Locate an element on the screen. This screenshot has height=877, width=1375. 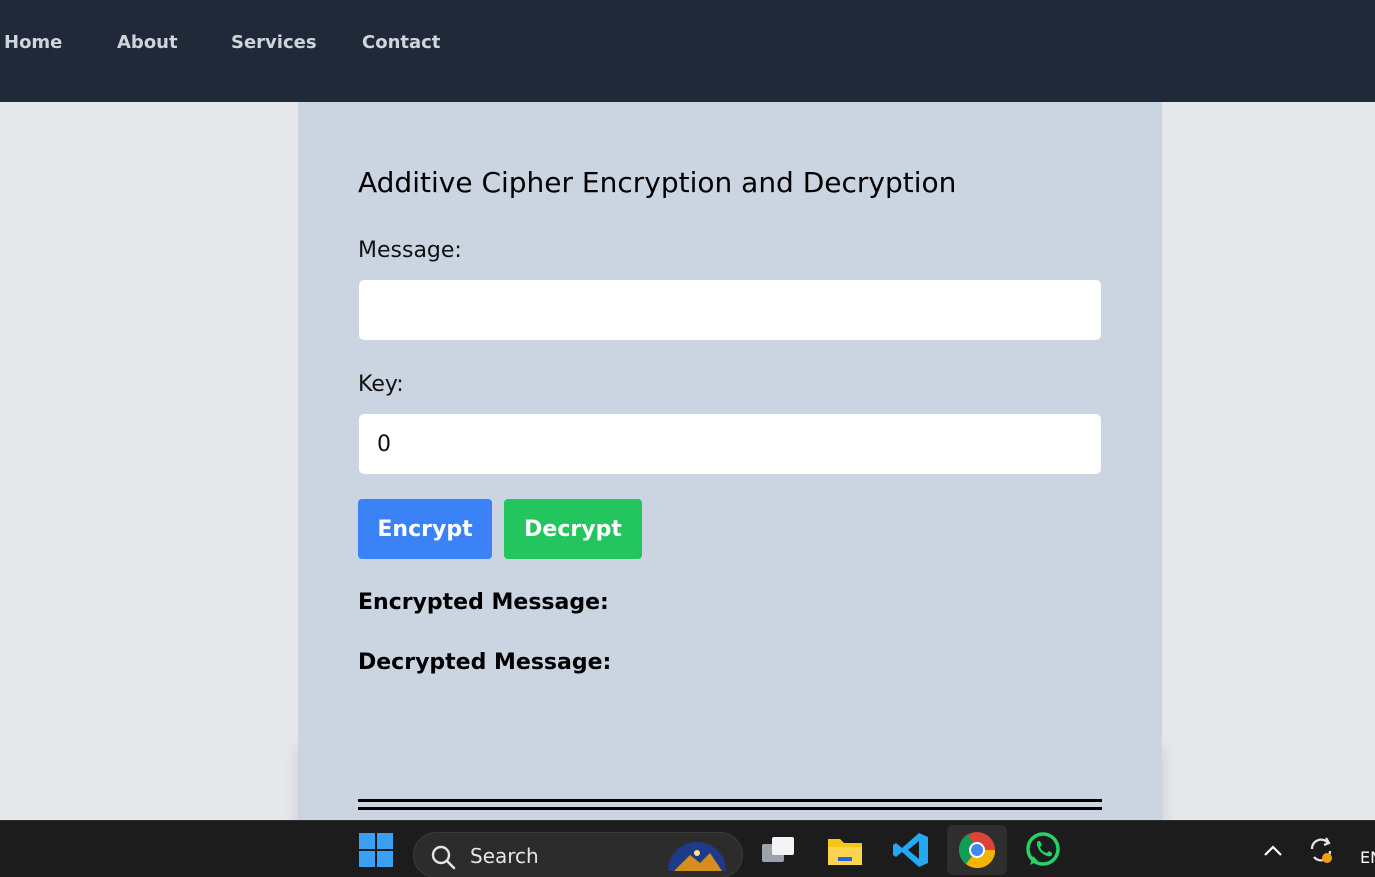
chevron-up-icon is located at coordinates (1273, 850).